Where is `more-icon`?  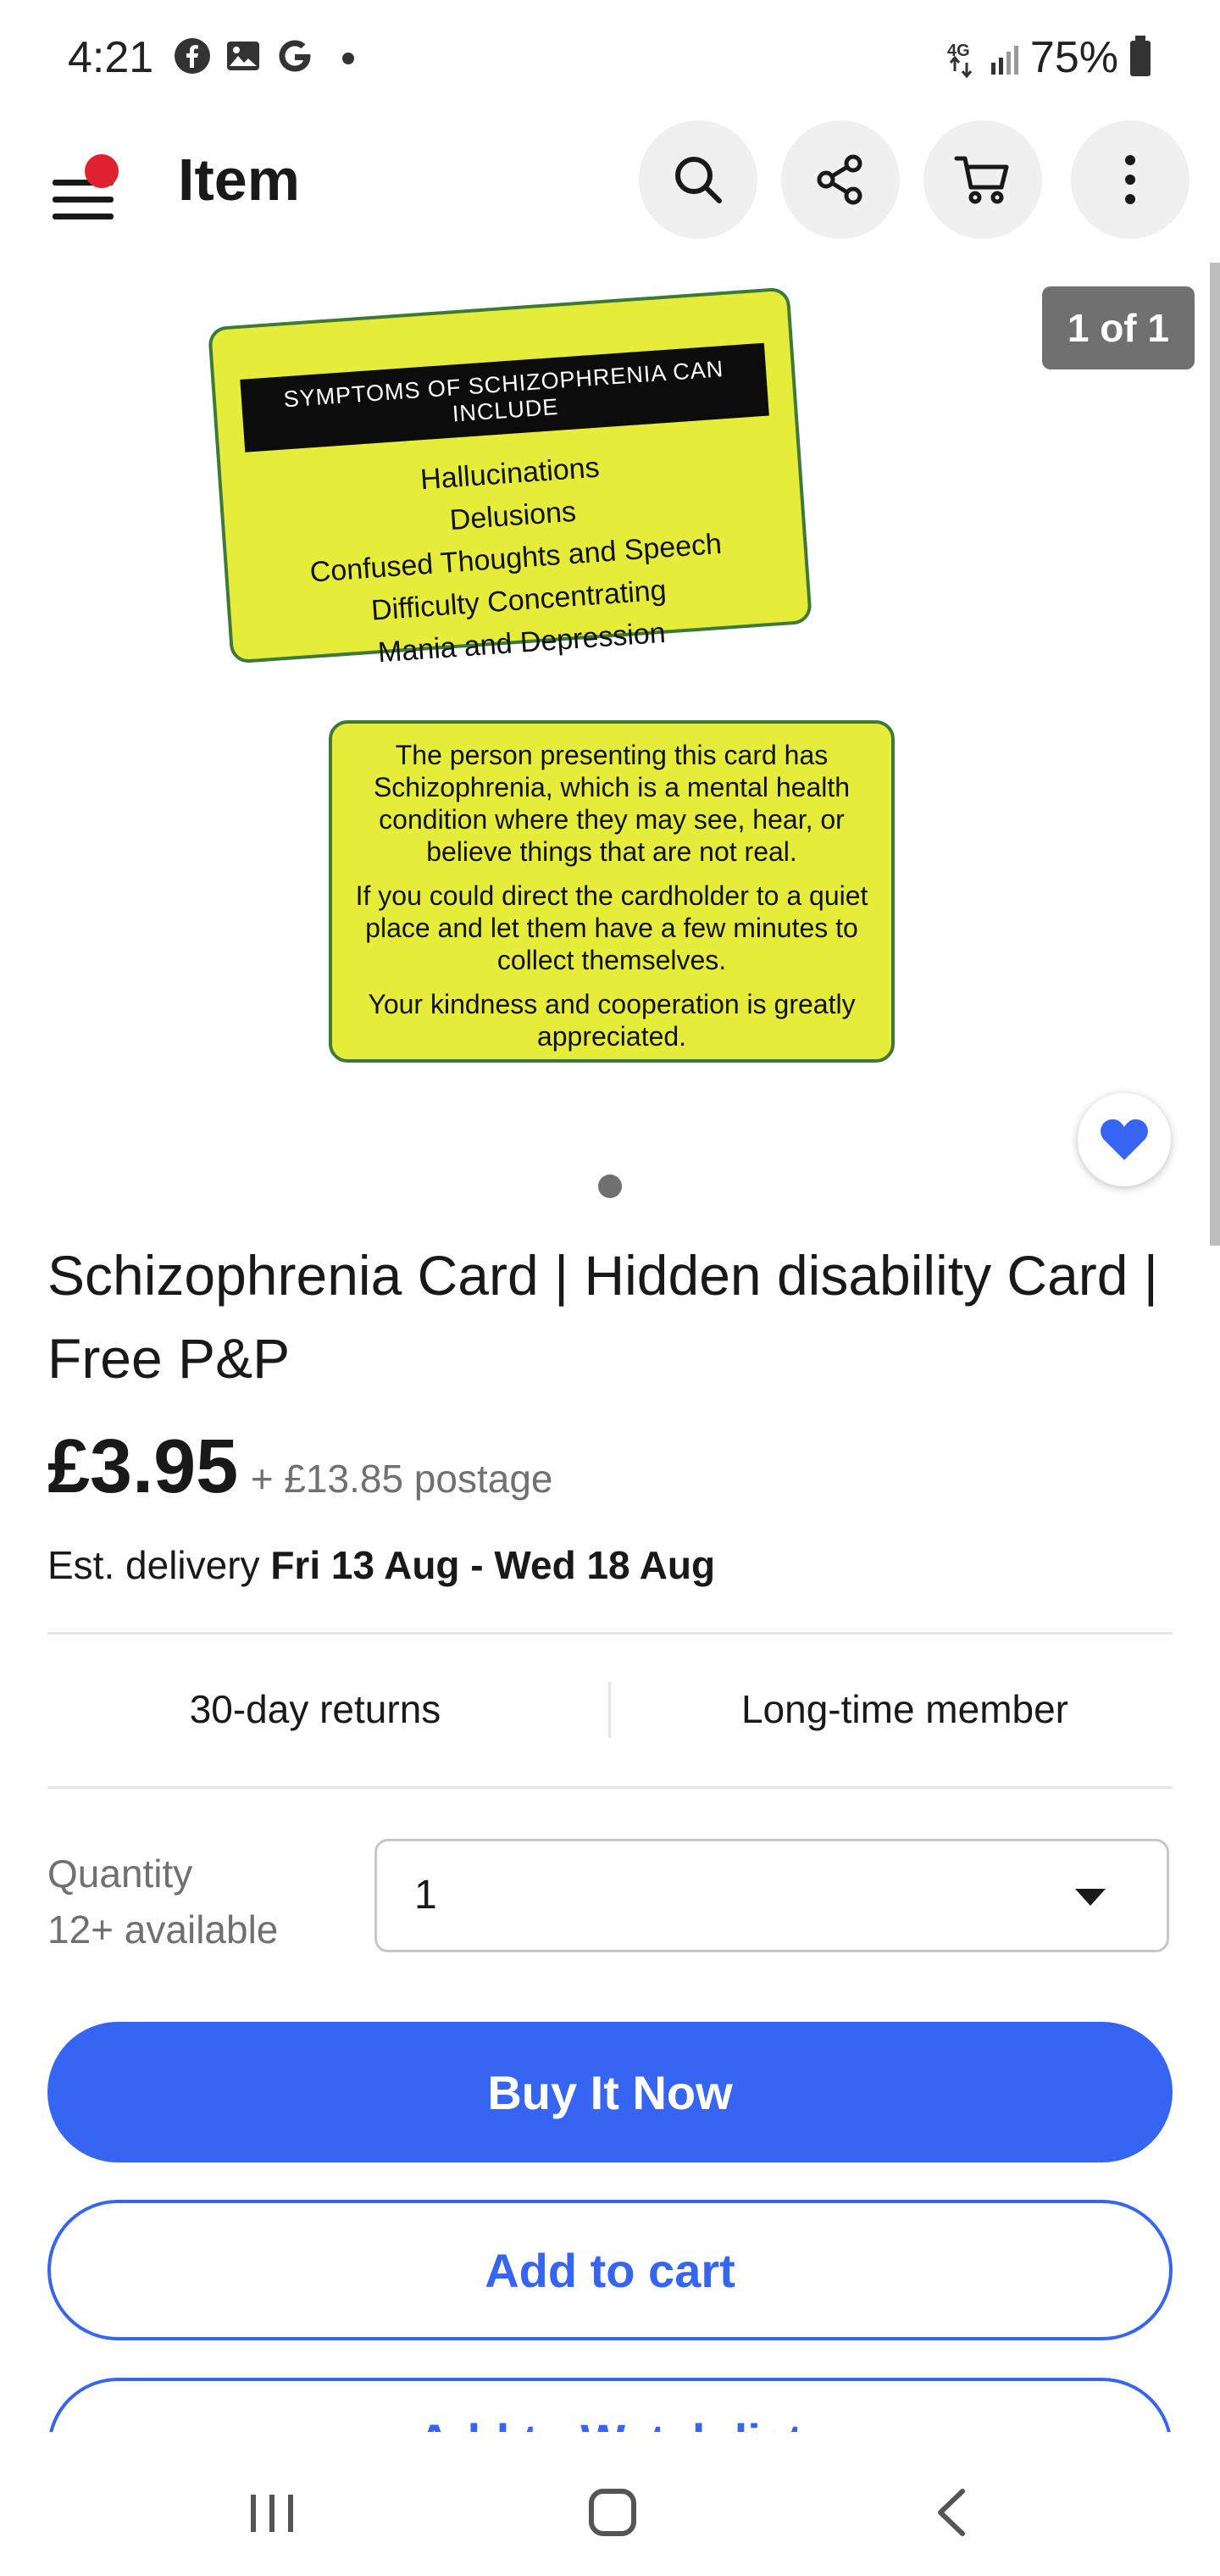
more-icon is located at coordinates (1130, 179).